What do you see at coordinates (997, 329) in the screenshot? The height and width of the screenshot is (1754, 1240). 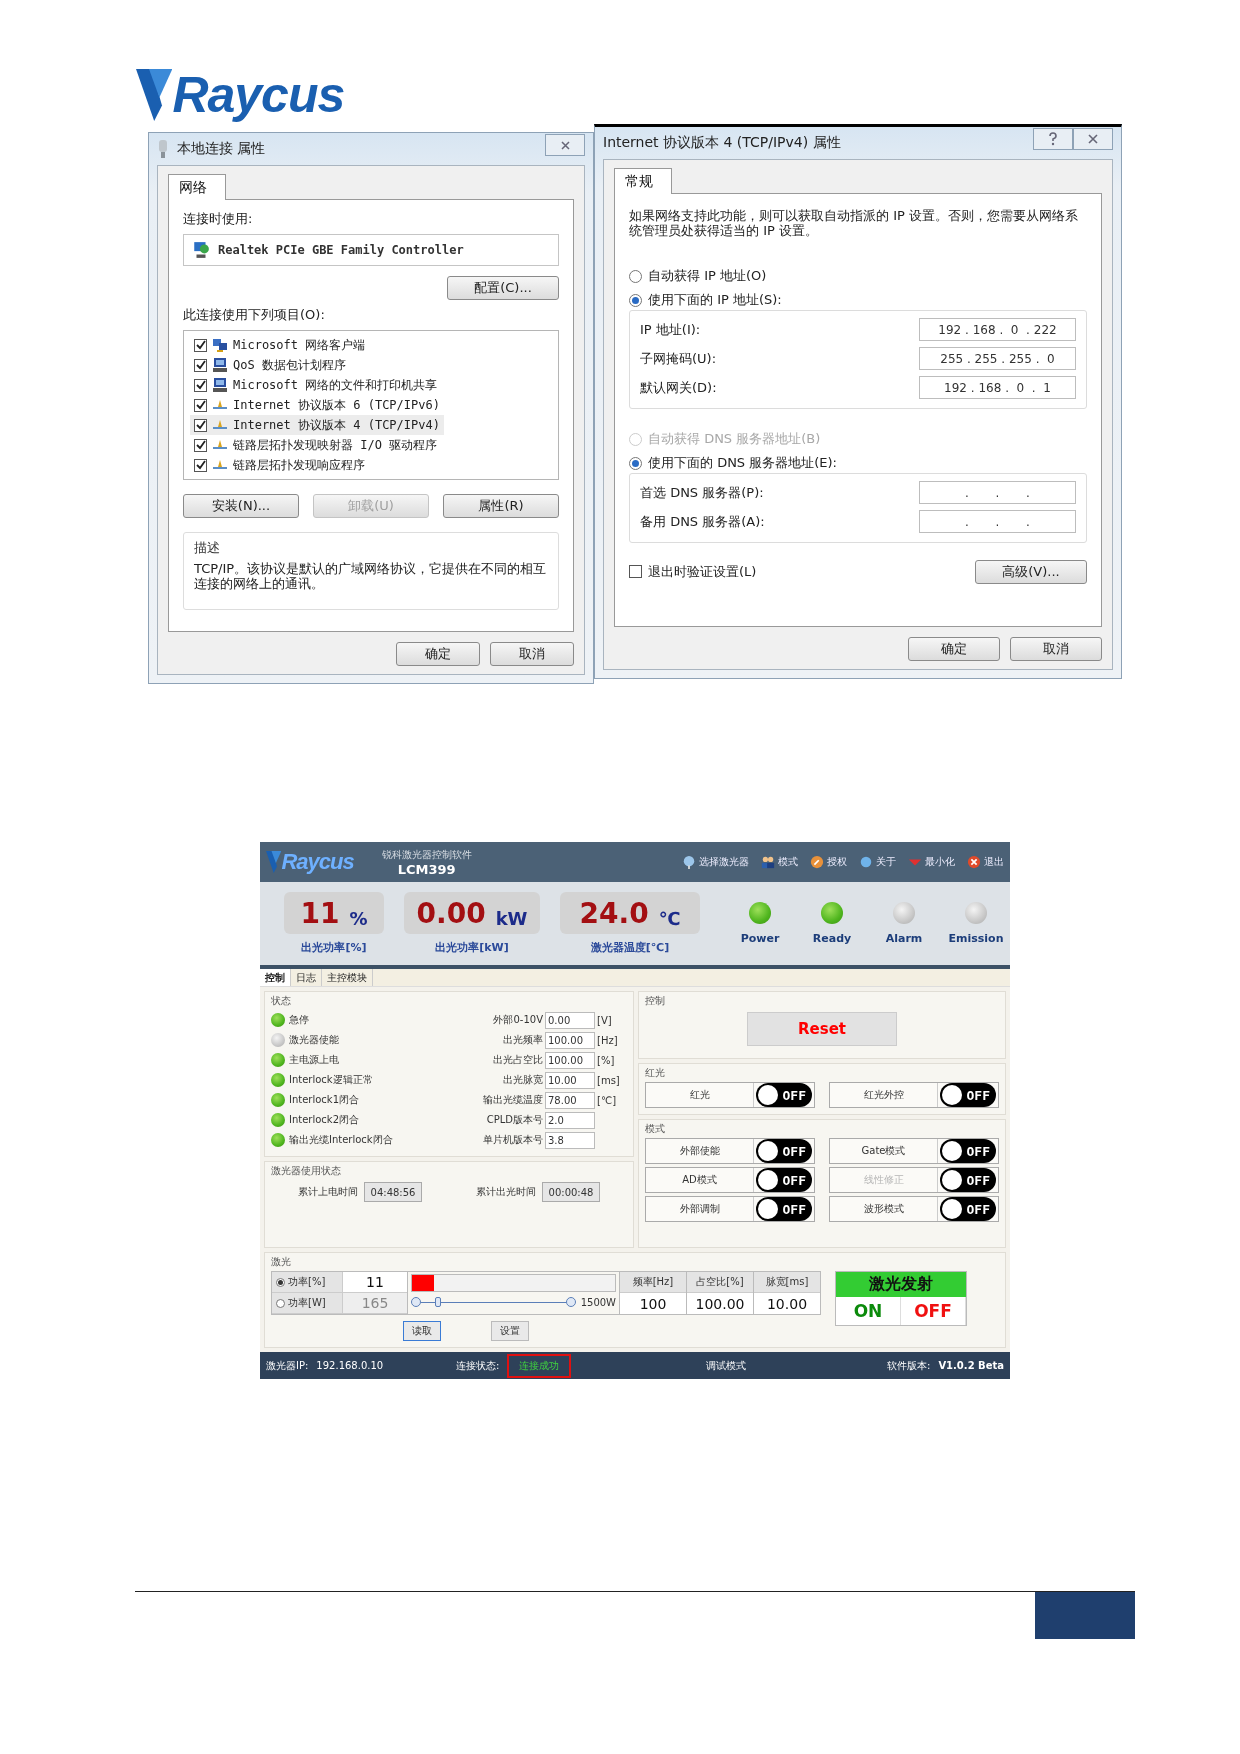 I see `ip-field: 192 . 168 . 0 . 222` at bounding box center [997, 329].